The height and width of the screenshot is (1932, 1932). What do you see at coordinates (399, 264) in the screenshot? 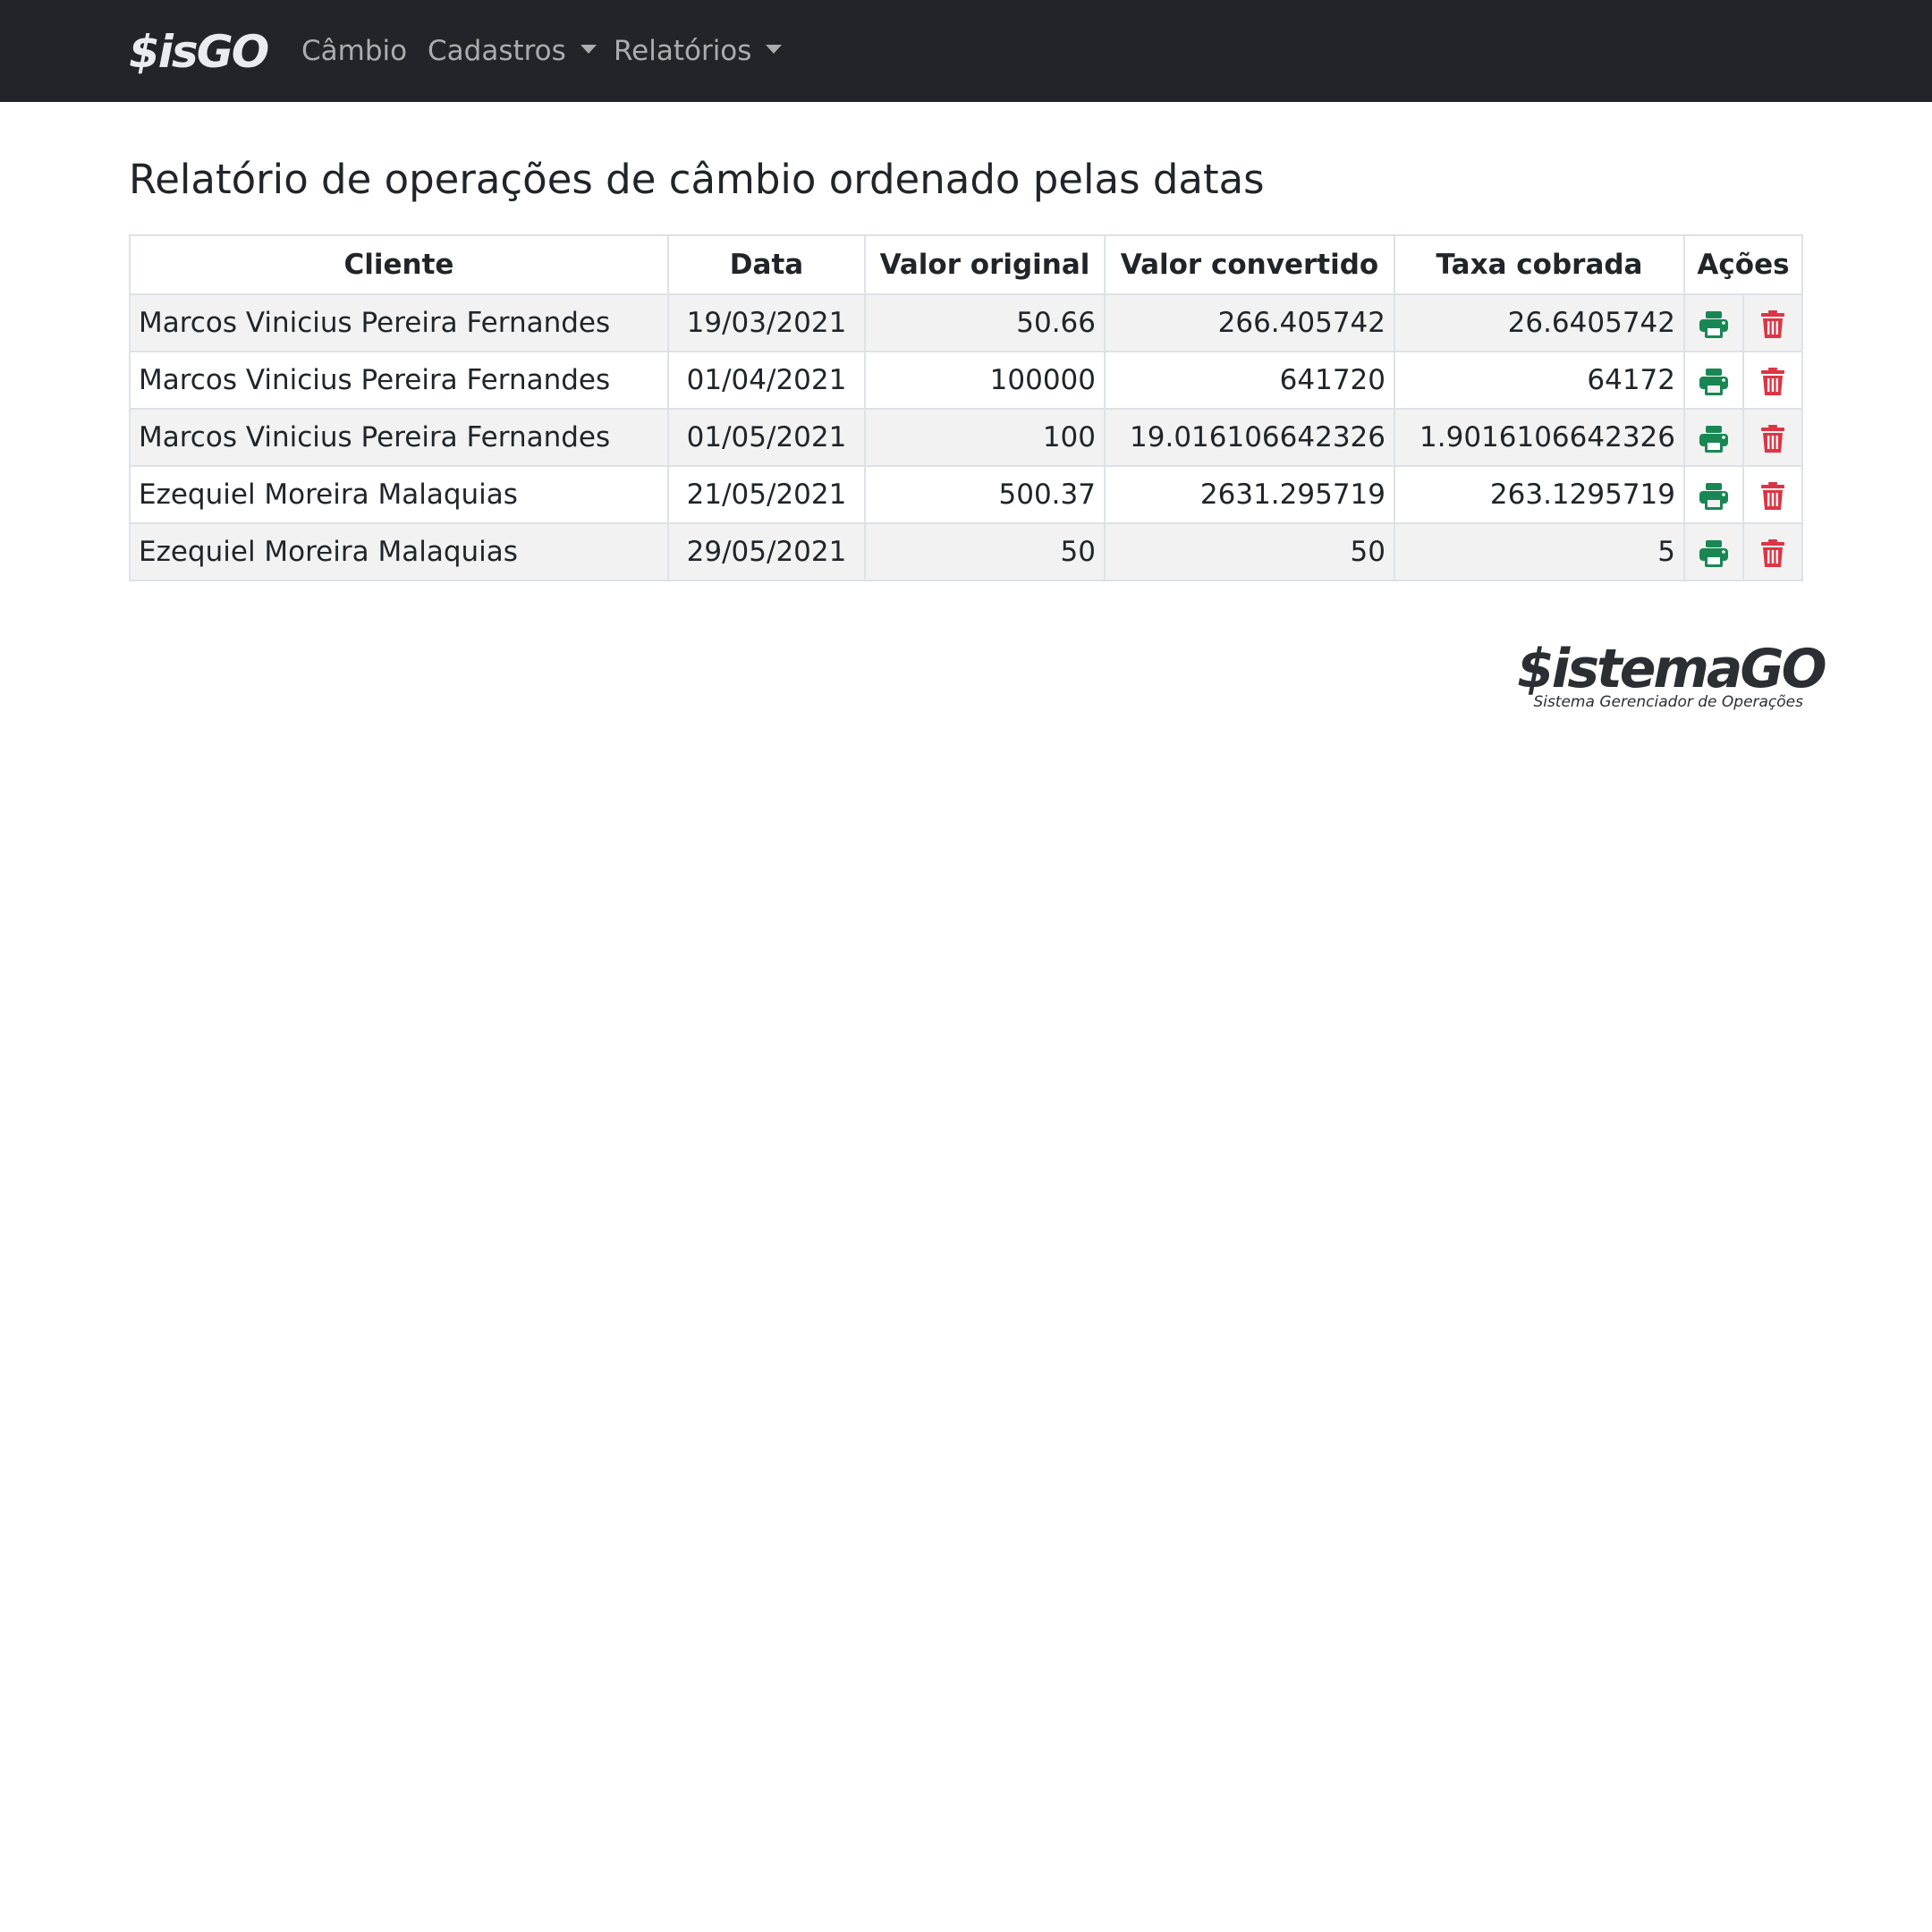
I see `header-client: Cliente` at bounding box center [399, 264].